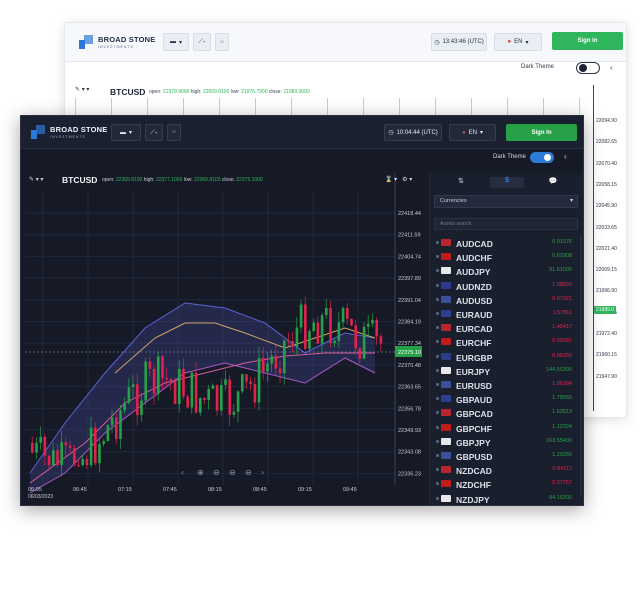  What do you see at coordinates (86, 42) in the screenshot?
I see `back-logo-icon` at bounding box center [86, 42].